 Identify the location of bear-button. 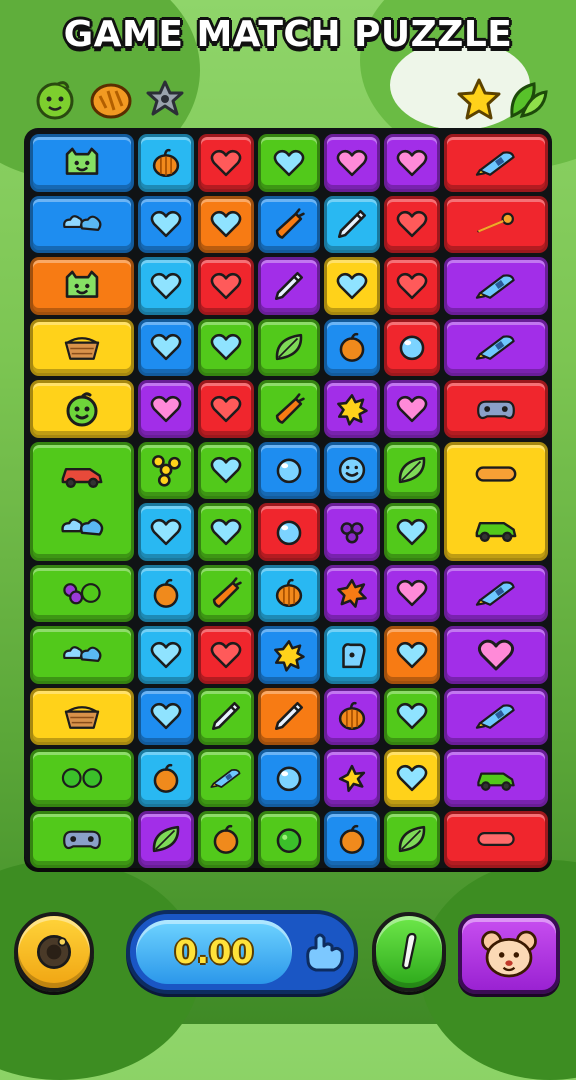
(509, 954).